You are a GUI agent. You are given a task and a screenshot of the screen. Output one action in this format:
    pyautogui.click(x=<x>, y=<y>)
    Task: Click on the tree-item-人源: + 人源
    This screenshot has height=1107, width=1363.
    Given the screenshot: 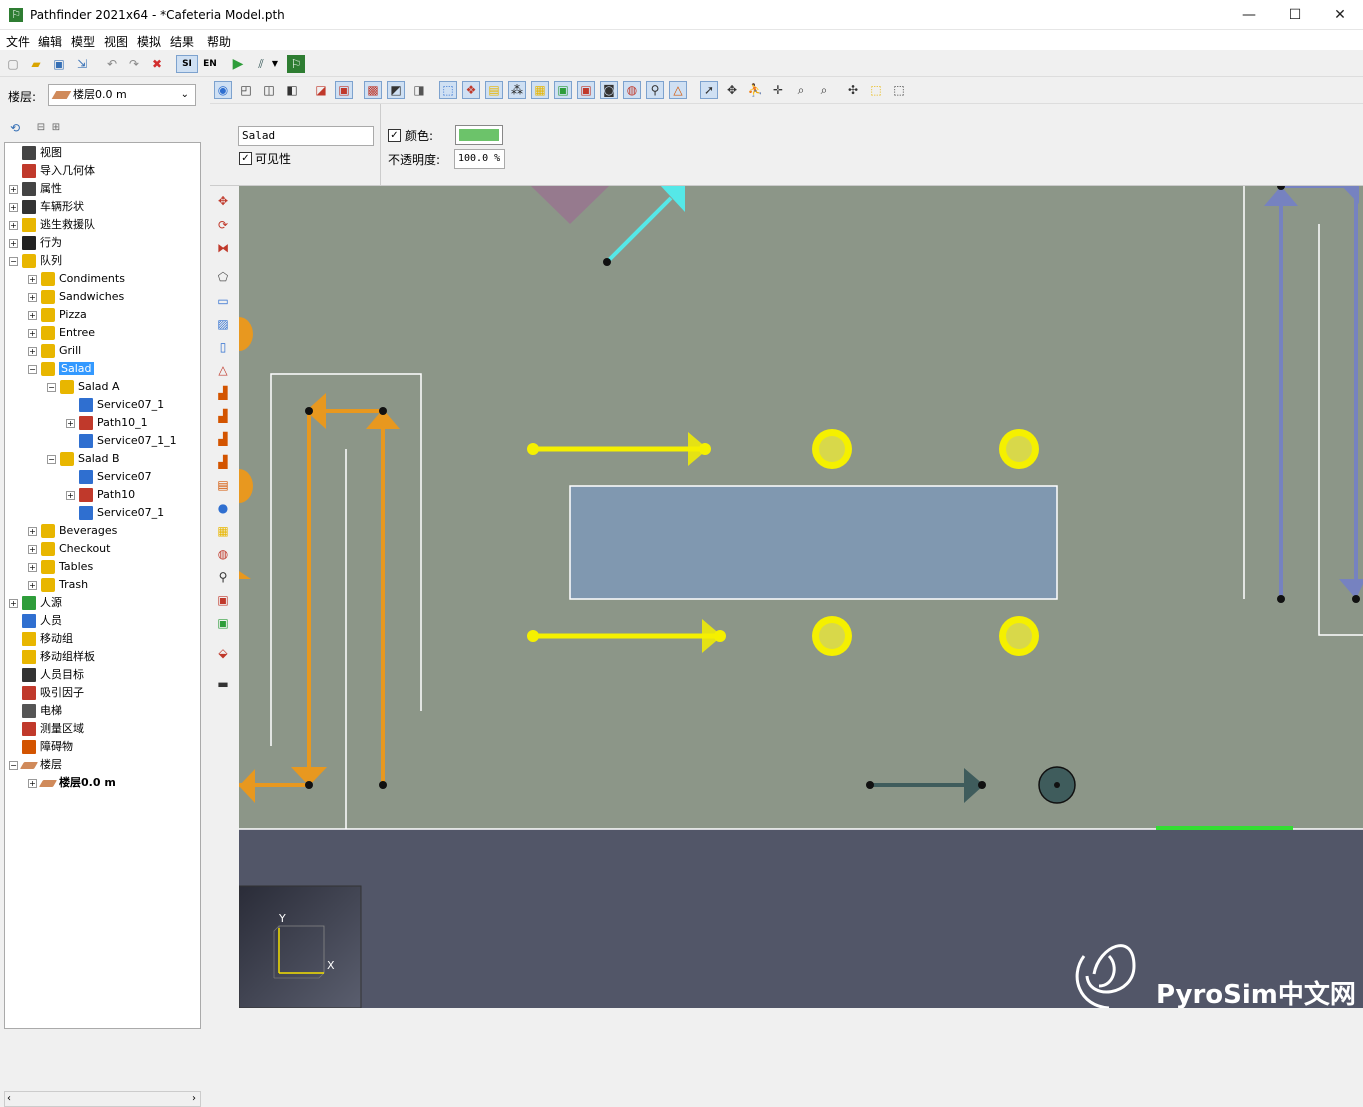 What is the action you would take?
    pyautogui.click(x=35, y=603)
    